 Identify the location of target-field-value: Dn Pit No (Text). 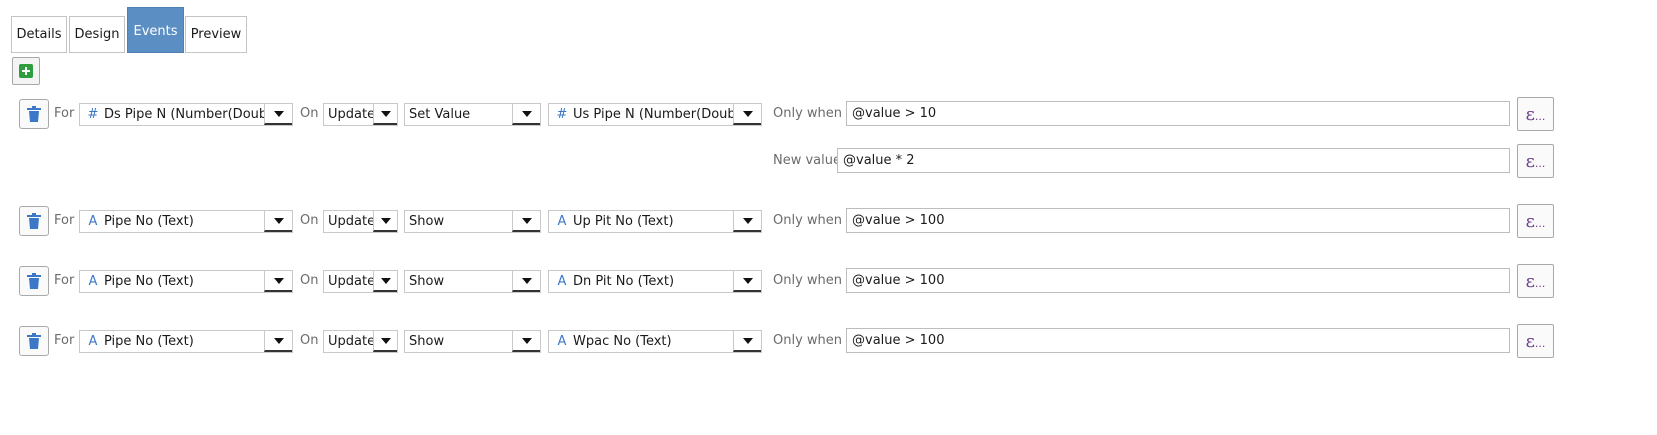
(624, 281).